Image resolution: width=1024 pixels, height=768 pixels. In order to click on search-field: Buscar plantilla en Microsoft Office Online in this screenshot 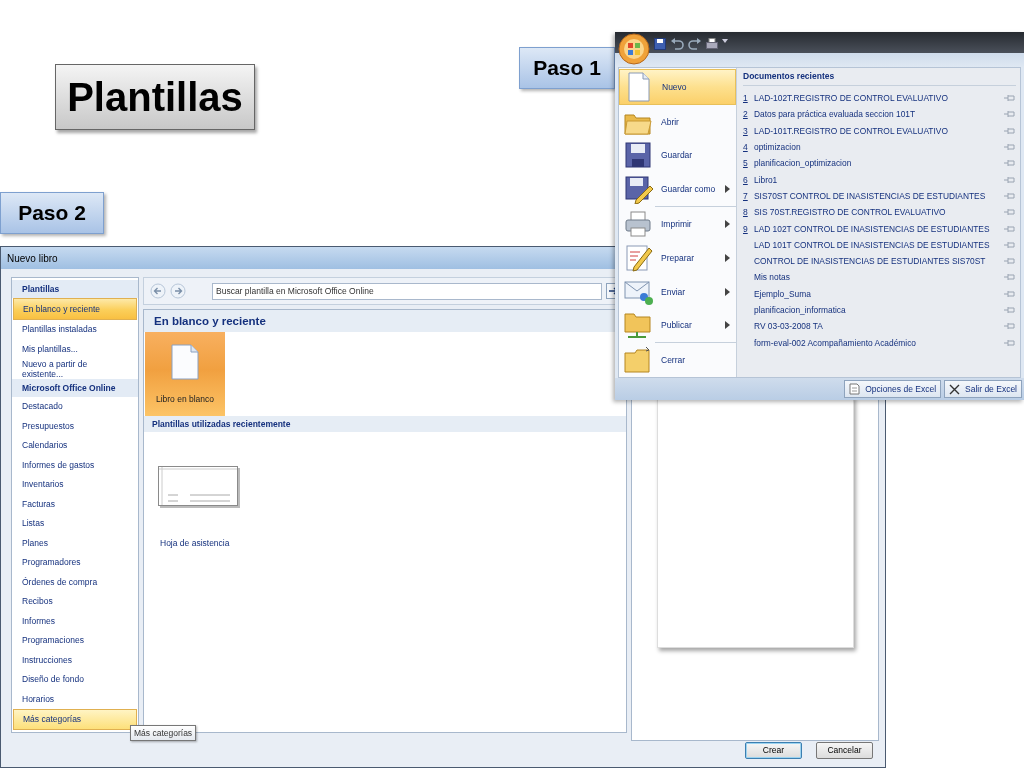, I will do `click(407, 291)`.